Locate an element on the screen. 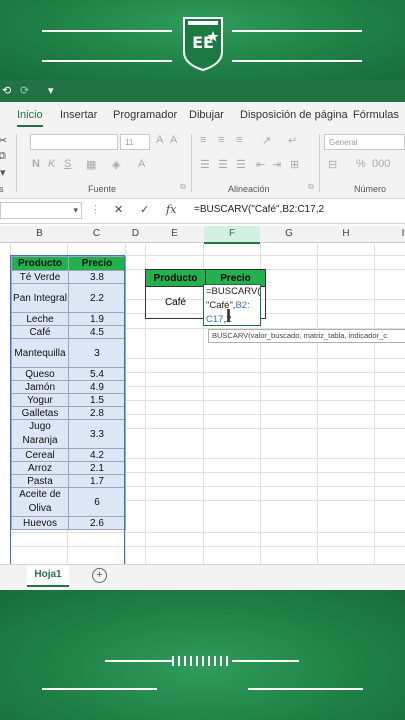 The image size is (405, 720). tab-disposicion: Disposición de página is located at coordinates (294, 115).